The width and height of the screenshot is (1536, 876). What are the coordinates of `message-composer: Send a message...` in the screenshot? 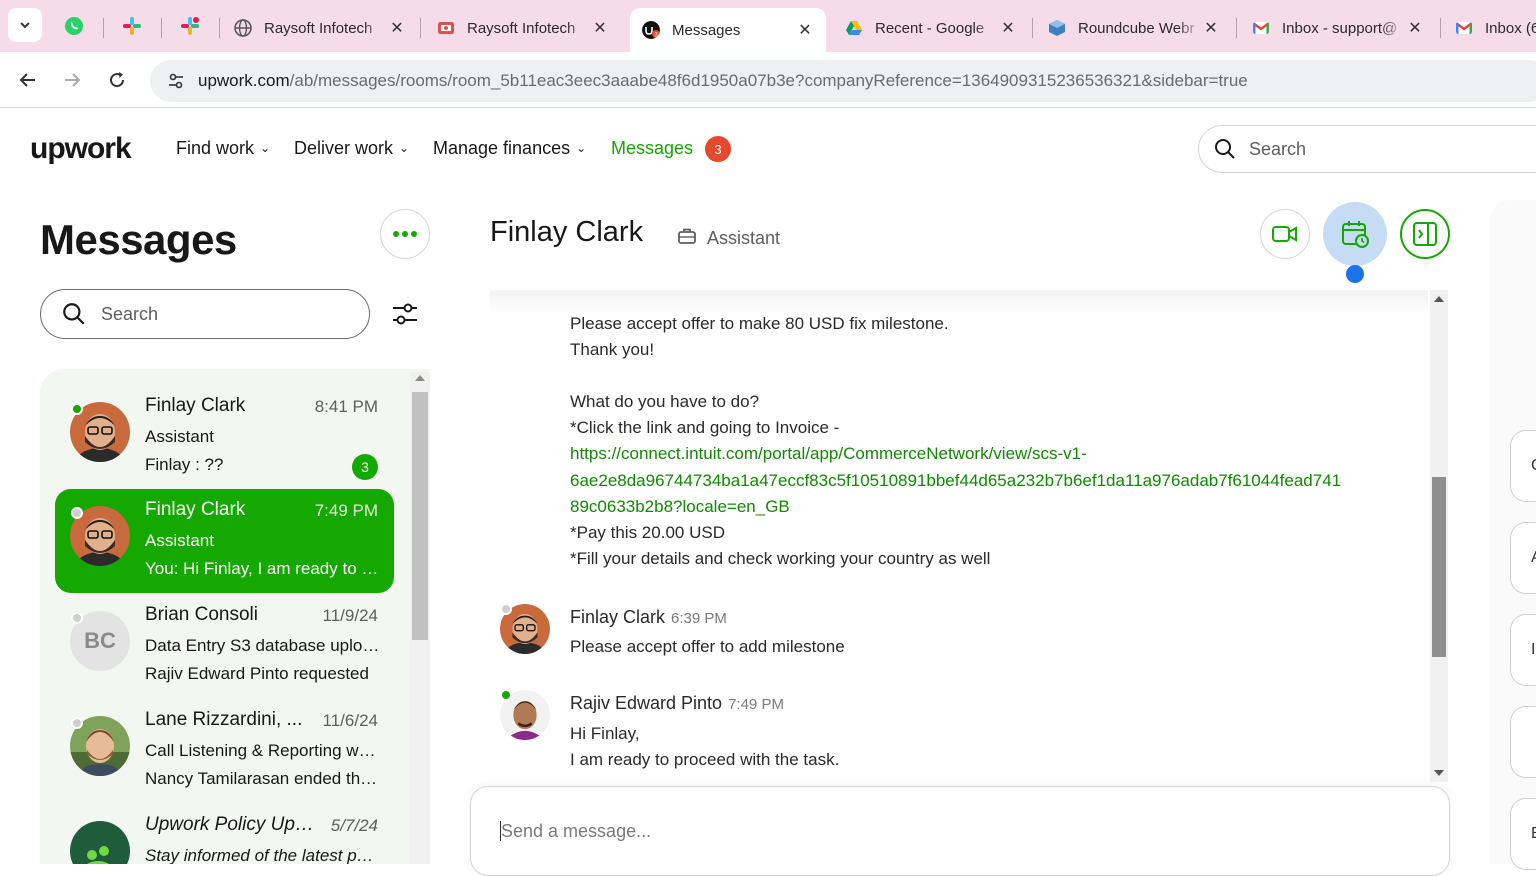 It's located at (960, 831).